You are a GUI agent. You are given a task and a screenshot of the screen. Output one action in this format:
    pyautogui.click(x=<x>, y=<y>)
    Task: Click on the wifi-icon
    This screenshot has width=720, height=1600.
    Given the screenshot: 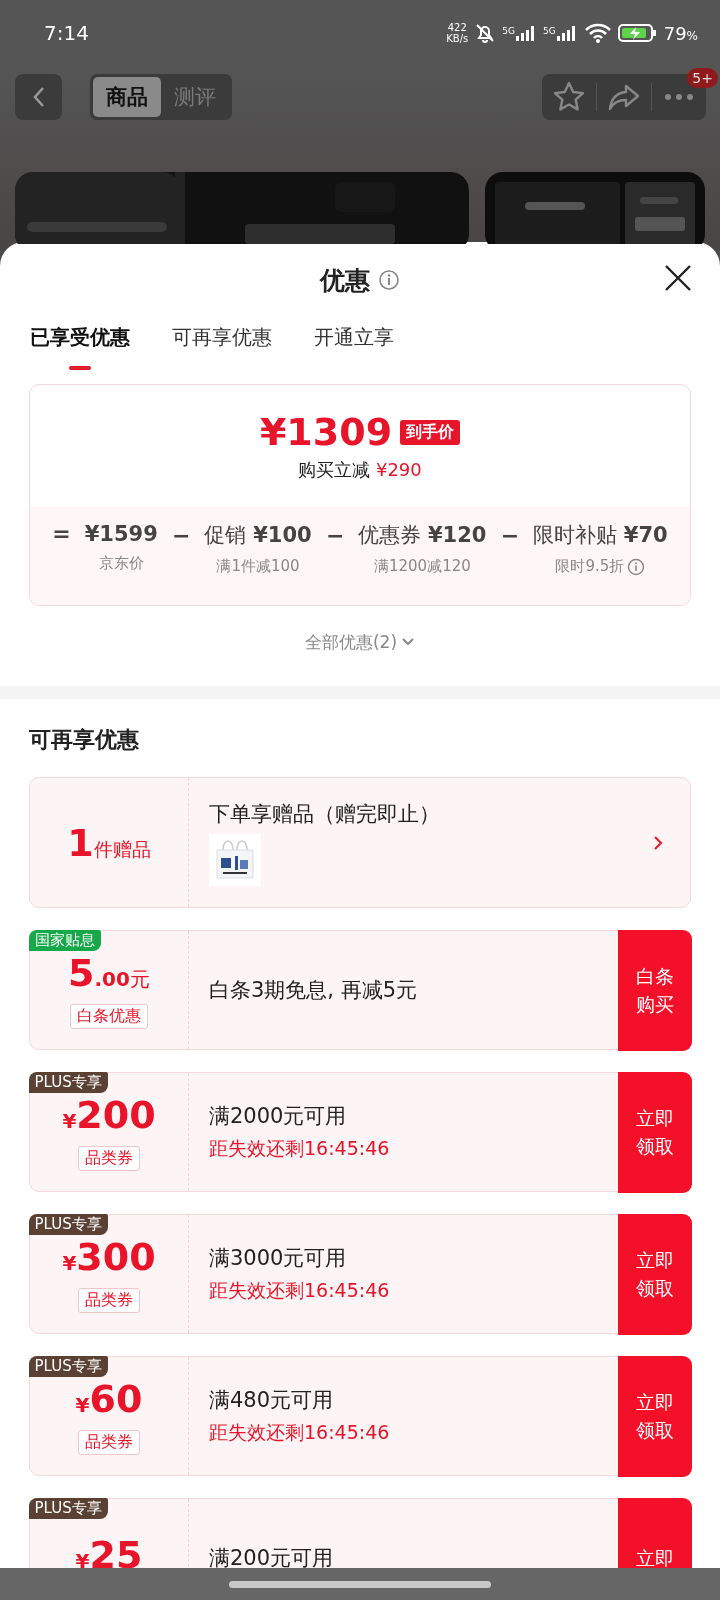 What is the action you would take?
    pyautogui.click(x=597, y=33)
    